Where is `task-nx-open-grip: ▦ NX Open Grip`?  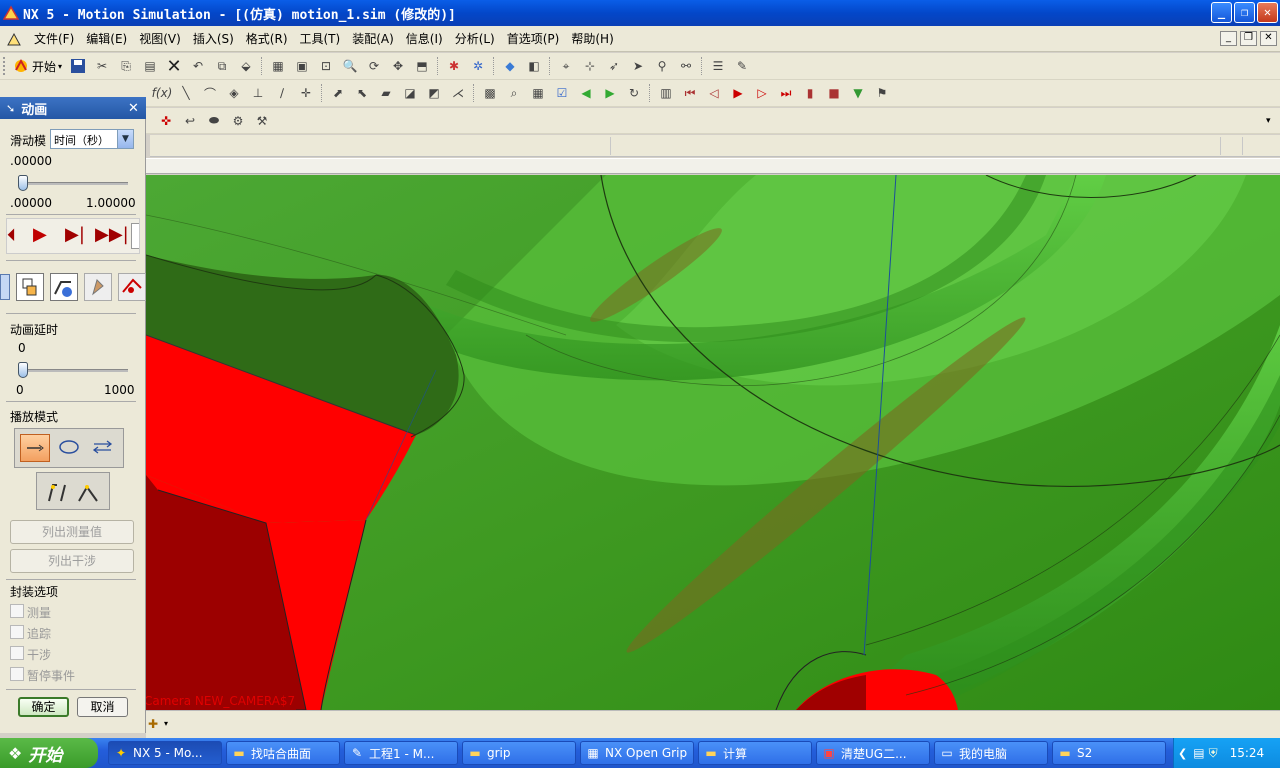 task-nx-open-grip: ▦ NX Open Grip is located at coordinates (637, 753).